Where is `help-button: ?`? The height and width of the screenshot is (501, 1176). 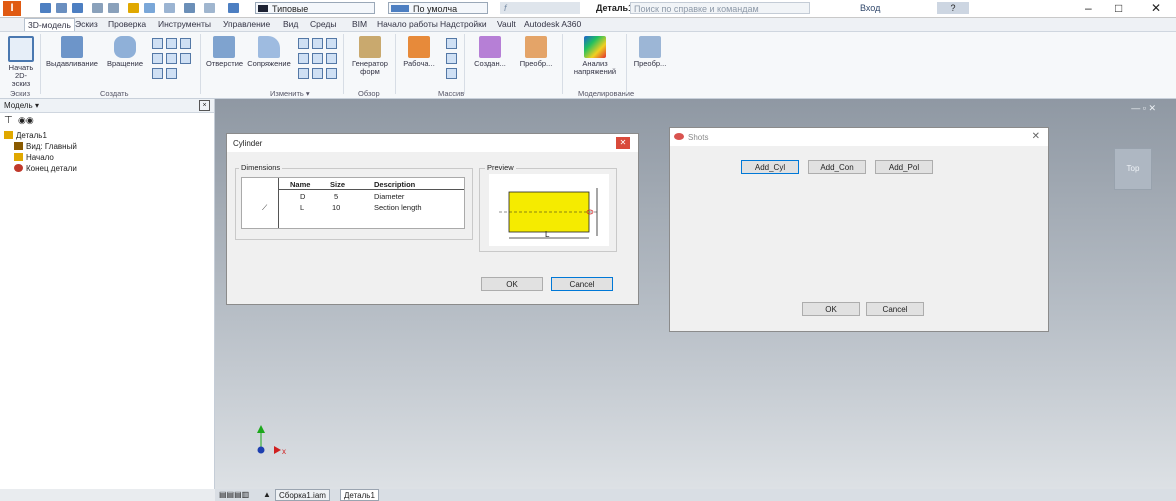
help-button: ? is located at coordinates (953, 8).